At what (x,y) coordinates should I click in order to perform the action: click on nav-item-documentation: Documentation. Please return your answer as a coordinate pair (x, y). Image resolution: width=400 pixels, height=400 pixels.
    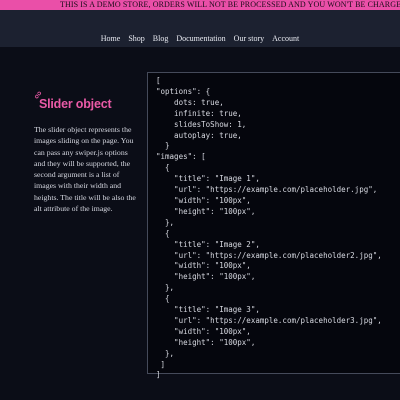
    Looking at the image, I should click on (200, 39).